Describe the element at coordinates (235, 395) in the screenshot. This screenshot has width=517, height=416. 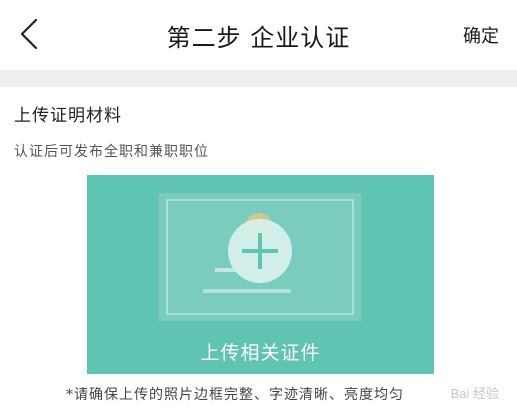
I see `upload-notice: *请确保上传的照片边框完整、字迹清晰、亮度均匀` at that location.